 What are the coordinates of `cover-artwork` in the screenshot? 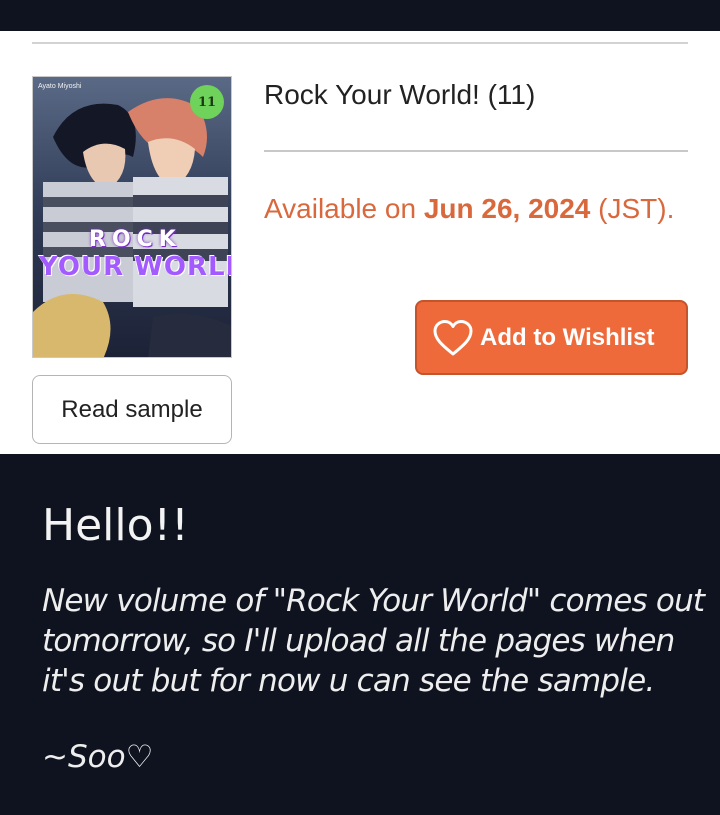 It's located at (132, 217).